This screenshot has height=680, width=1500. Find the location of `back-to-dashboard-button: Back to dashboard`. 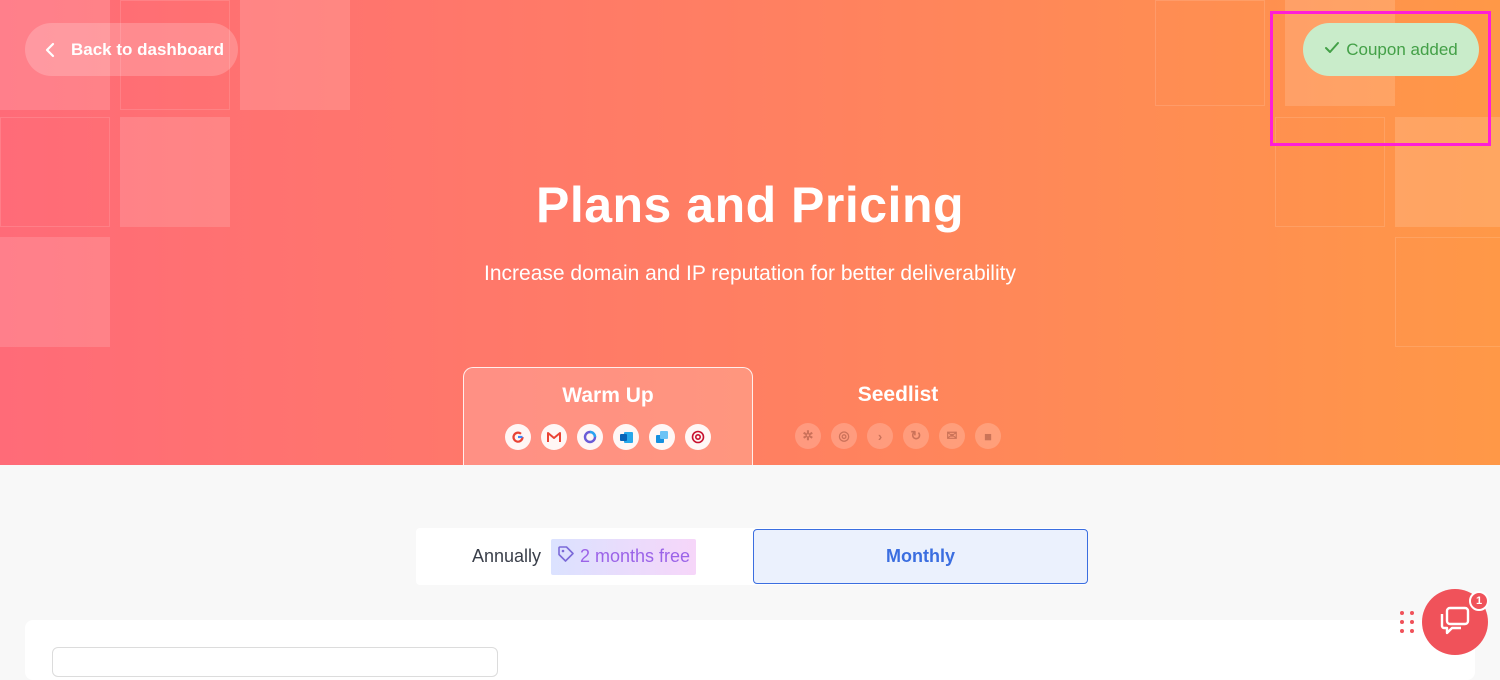

back-to-dashboard-button: Back to dashboard is located at coordinates (131, 49).